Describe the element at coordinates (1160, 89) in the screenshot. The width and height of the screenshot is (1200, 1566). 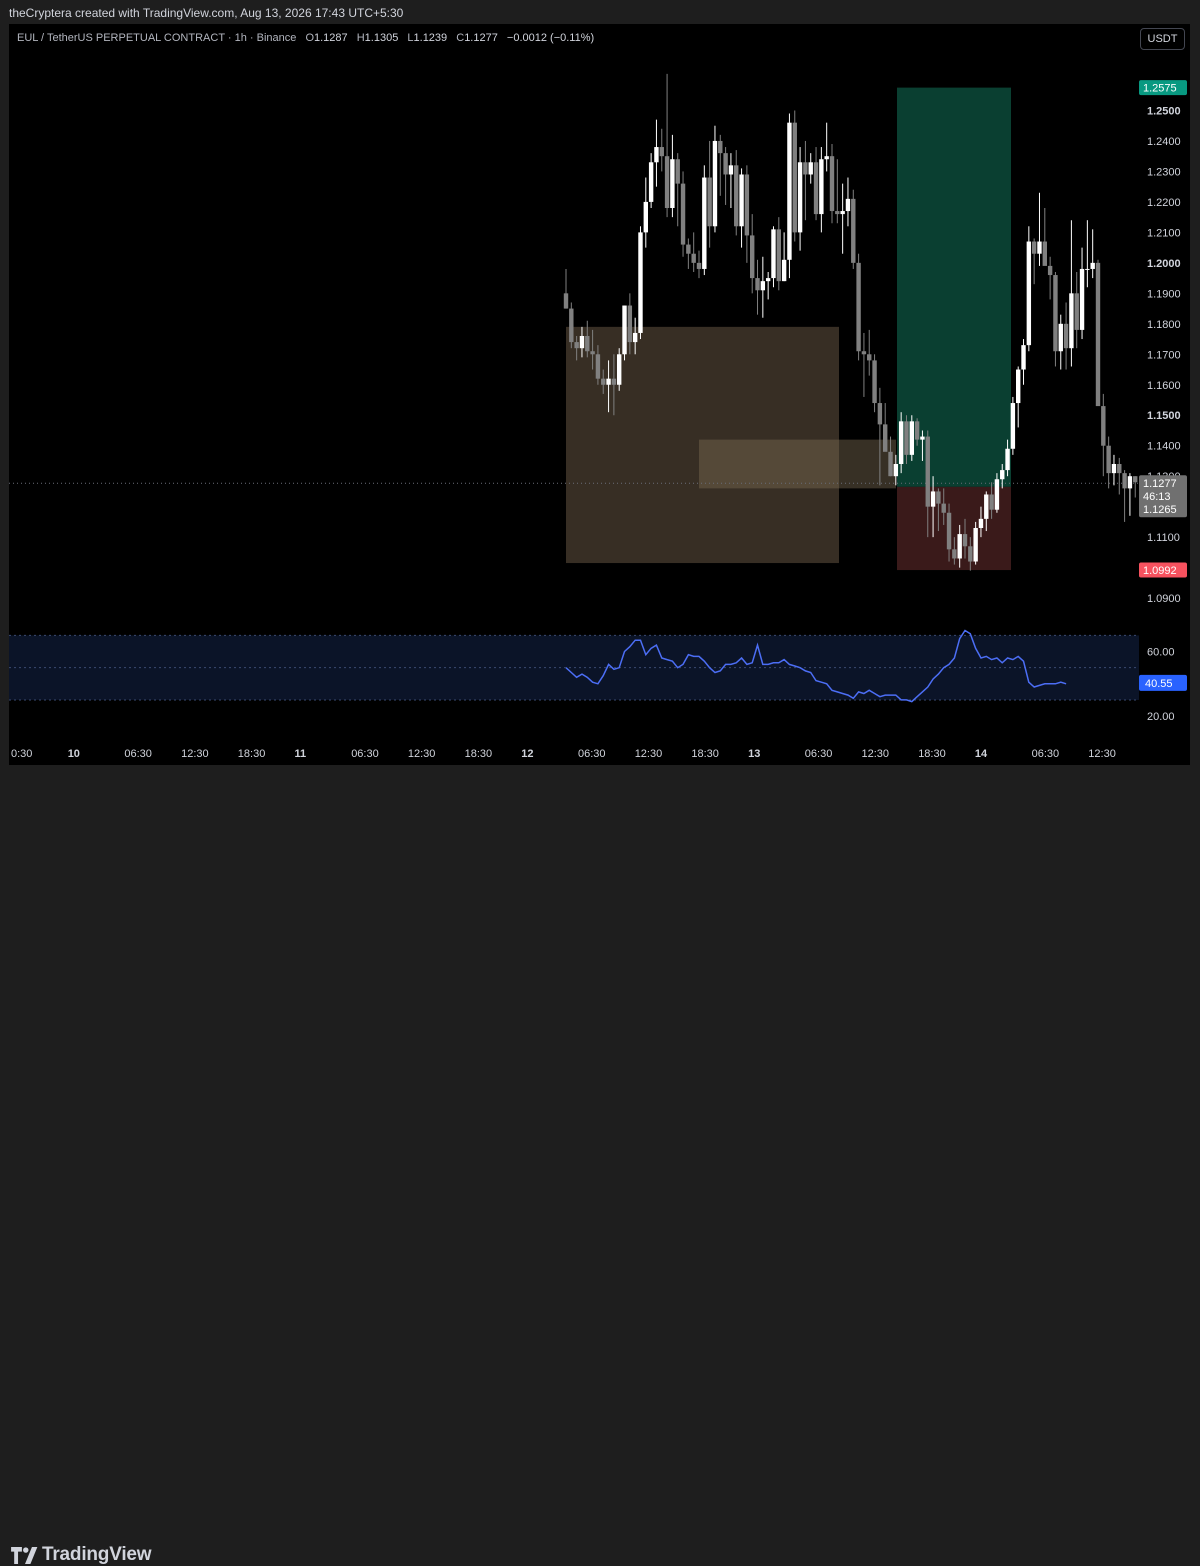
I see `take-profit-label: 1.2575` at that location.